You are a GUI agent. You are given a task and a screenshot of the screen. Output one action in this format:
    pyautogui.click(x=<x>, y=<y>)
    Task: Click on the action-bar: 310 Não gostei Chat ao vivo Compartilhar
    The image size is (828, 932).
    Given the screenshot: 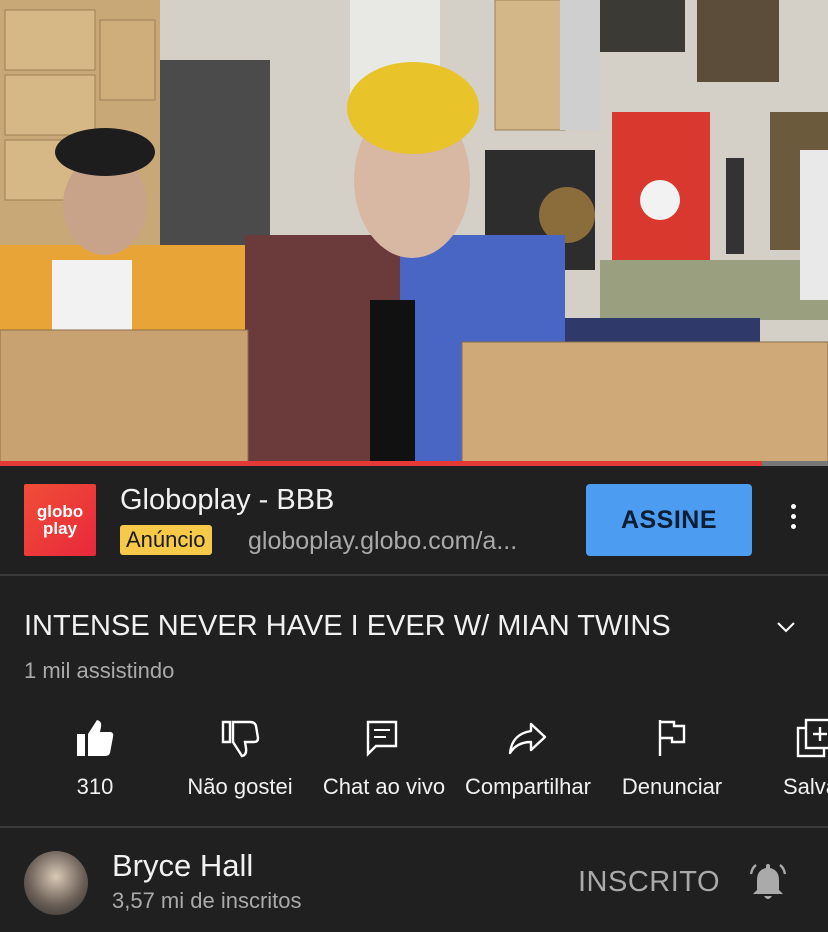 What is the action you would take?
    pyautogui.click(x=414, y=764)
    